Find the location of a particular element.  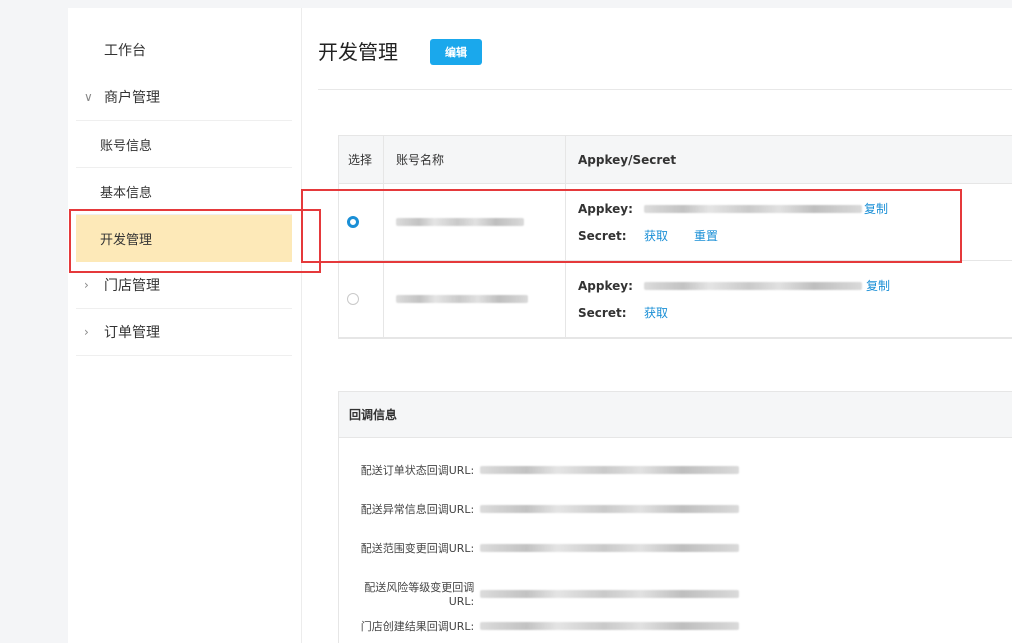

callback-row: 配送风险等级变更回调URL: is located at coordinates (539, 593).